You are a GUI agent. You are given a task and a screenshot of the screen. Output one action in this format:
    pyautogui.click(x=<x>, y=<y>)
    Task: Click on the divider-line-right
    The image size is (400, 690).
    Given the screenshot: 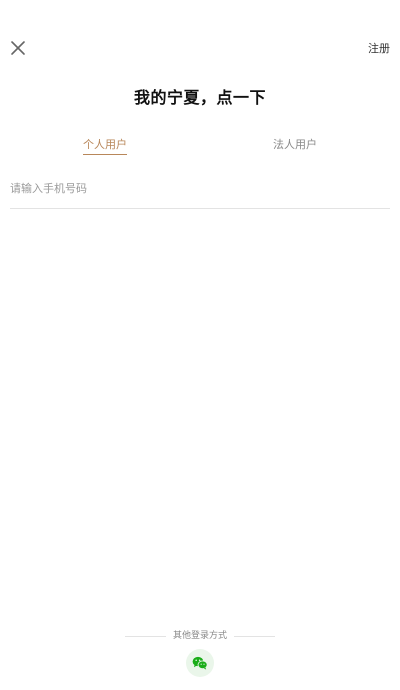 What is the action you would take?
    pyautogui.click(x=255, y=636)
    